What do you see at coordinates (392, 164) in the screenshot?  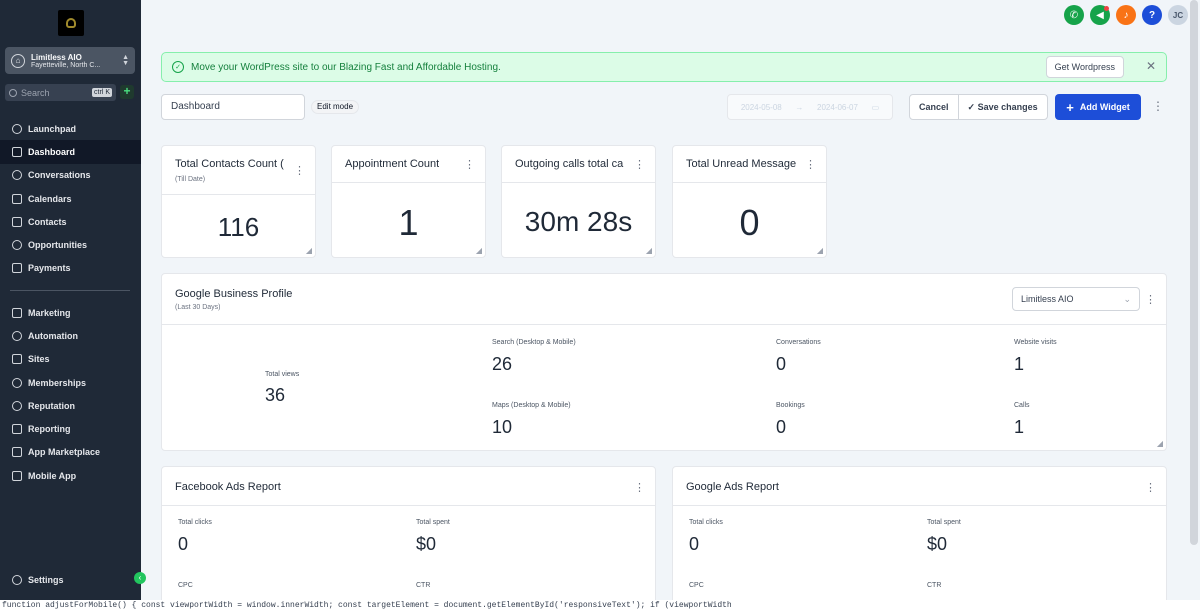 I see `card-title: Appointment Count` at bounding box center [392, 164].